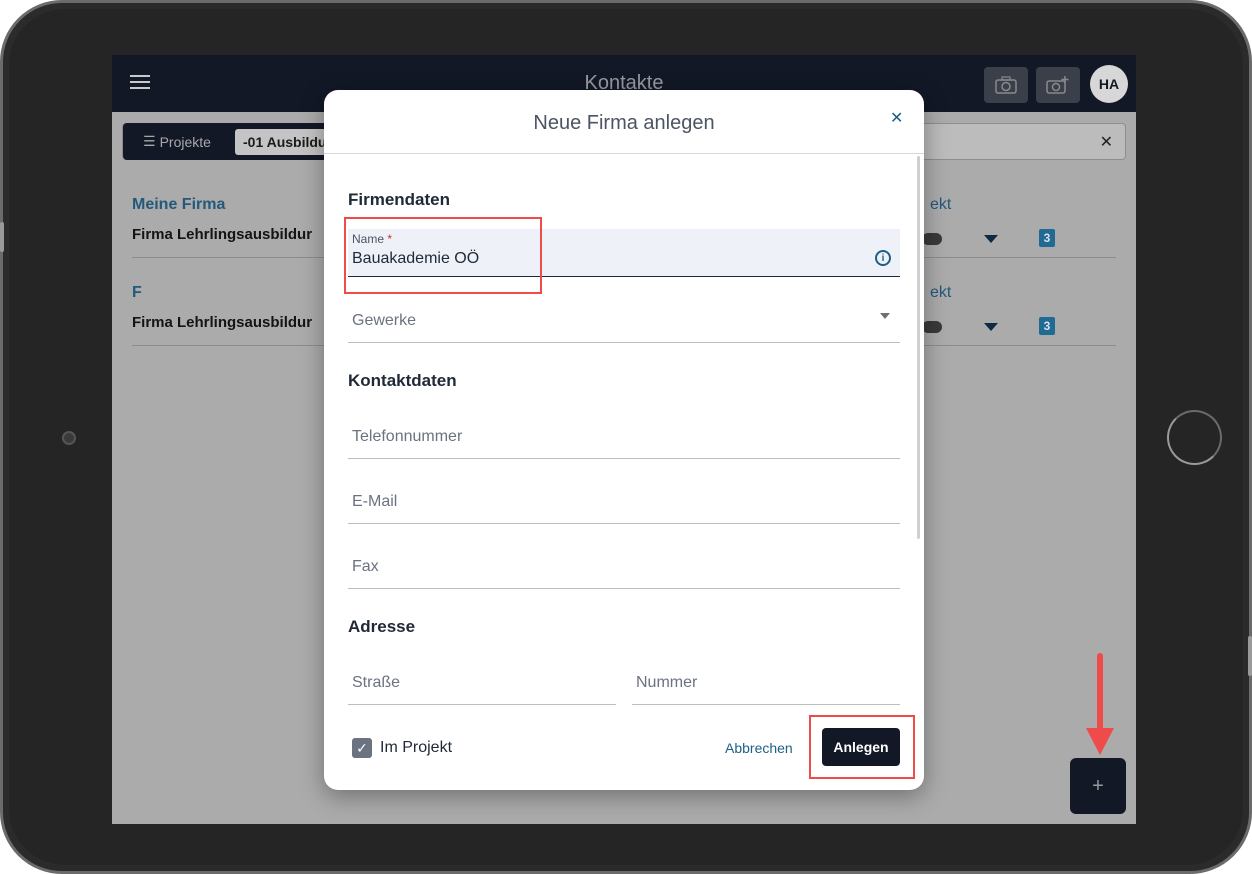 The width and height of the screenshot is (1252, 874). What do you see at coordinates (624, 435) in the screenshot?
I see `phone-field: Telefonnummer` at bounding box center [624, 435].